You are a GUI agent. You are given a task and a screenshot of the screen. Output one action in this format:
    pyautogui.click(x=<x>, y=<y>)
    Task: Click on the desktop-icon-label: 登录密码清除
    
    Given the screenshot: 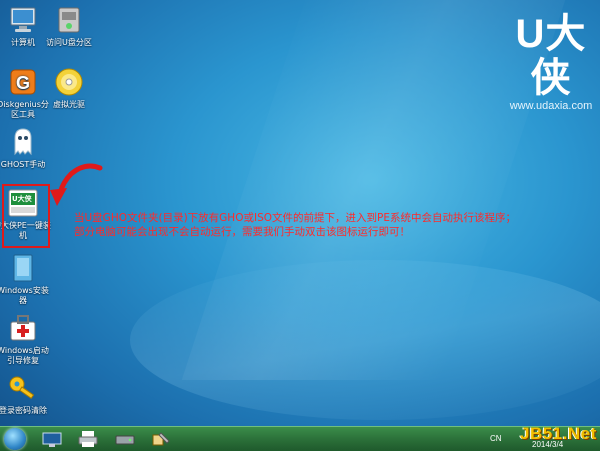 What is the action you would take?
    pyautogui.click(x=23, y=410)
    